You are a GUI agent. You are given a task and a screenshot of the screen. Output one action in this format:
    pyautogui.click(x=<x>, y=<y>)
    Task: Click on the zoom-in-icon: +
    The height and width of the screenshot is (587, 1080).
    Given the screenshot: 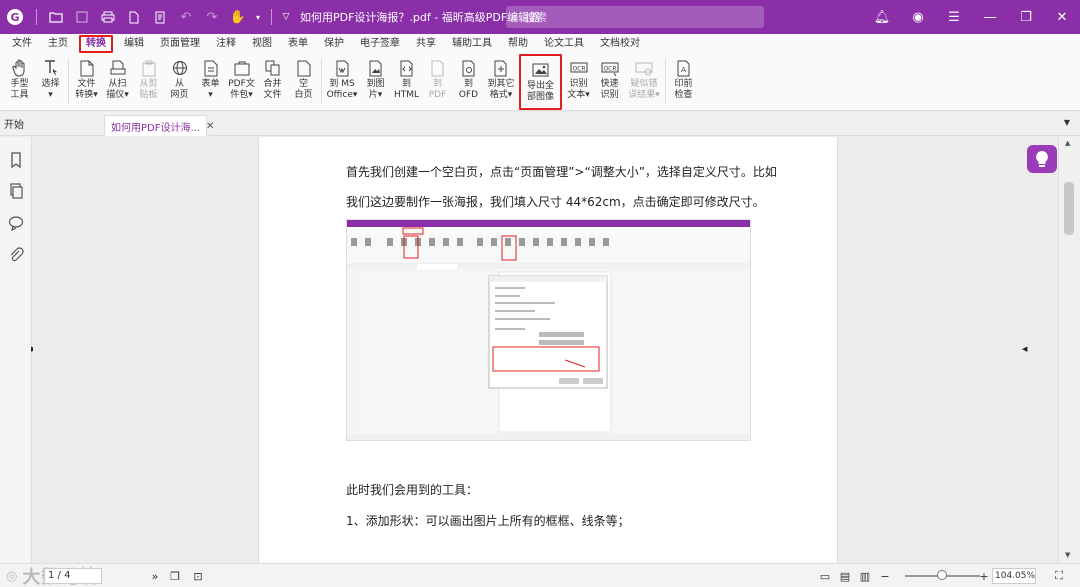 What is the action you would take?
    pyautogui.click(x=984, y=576)
    